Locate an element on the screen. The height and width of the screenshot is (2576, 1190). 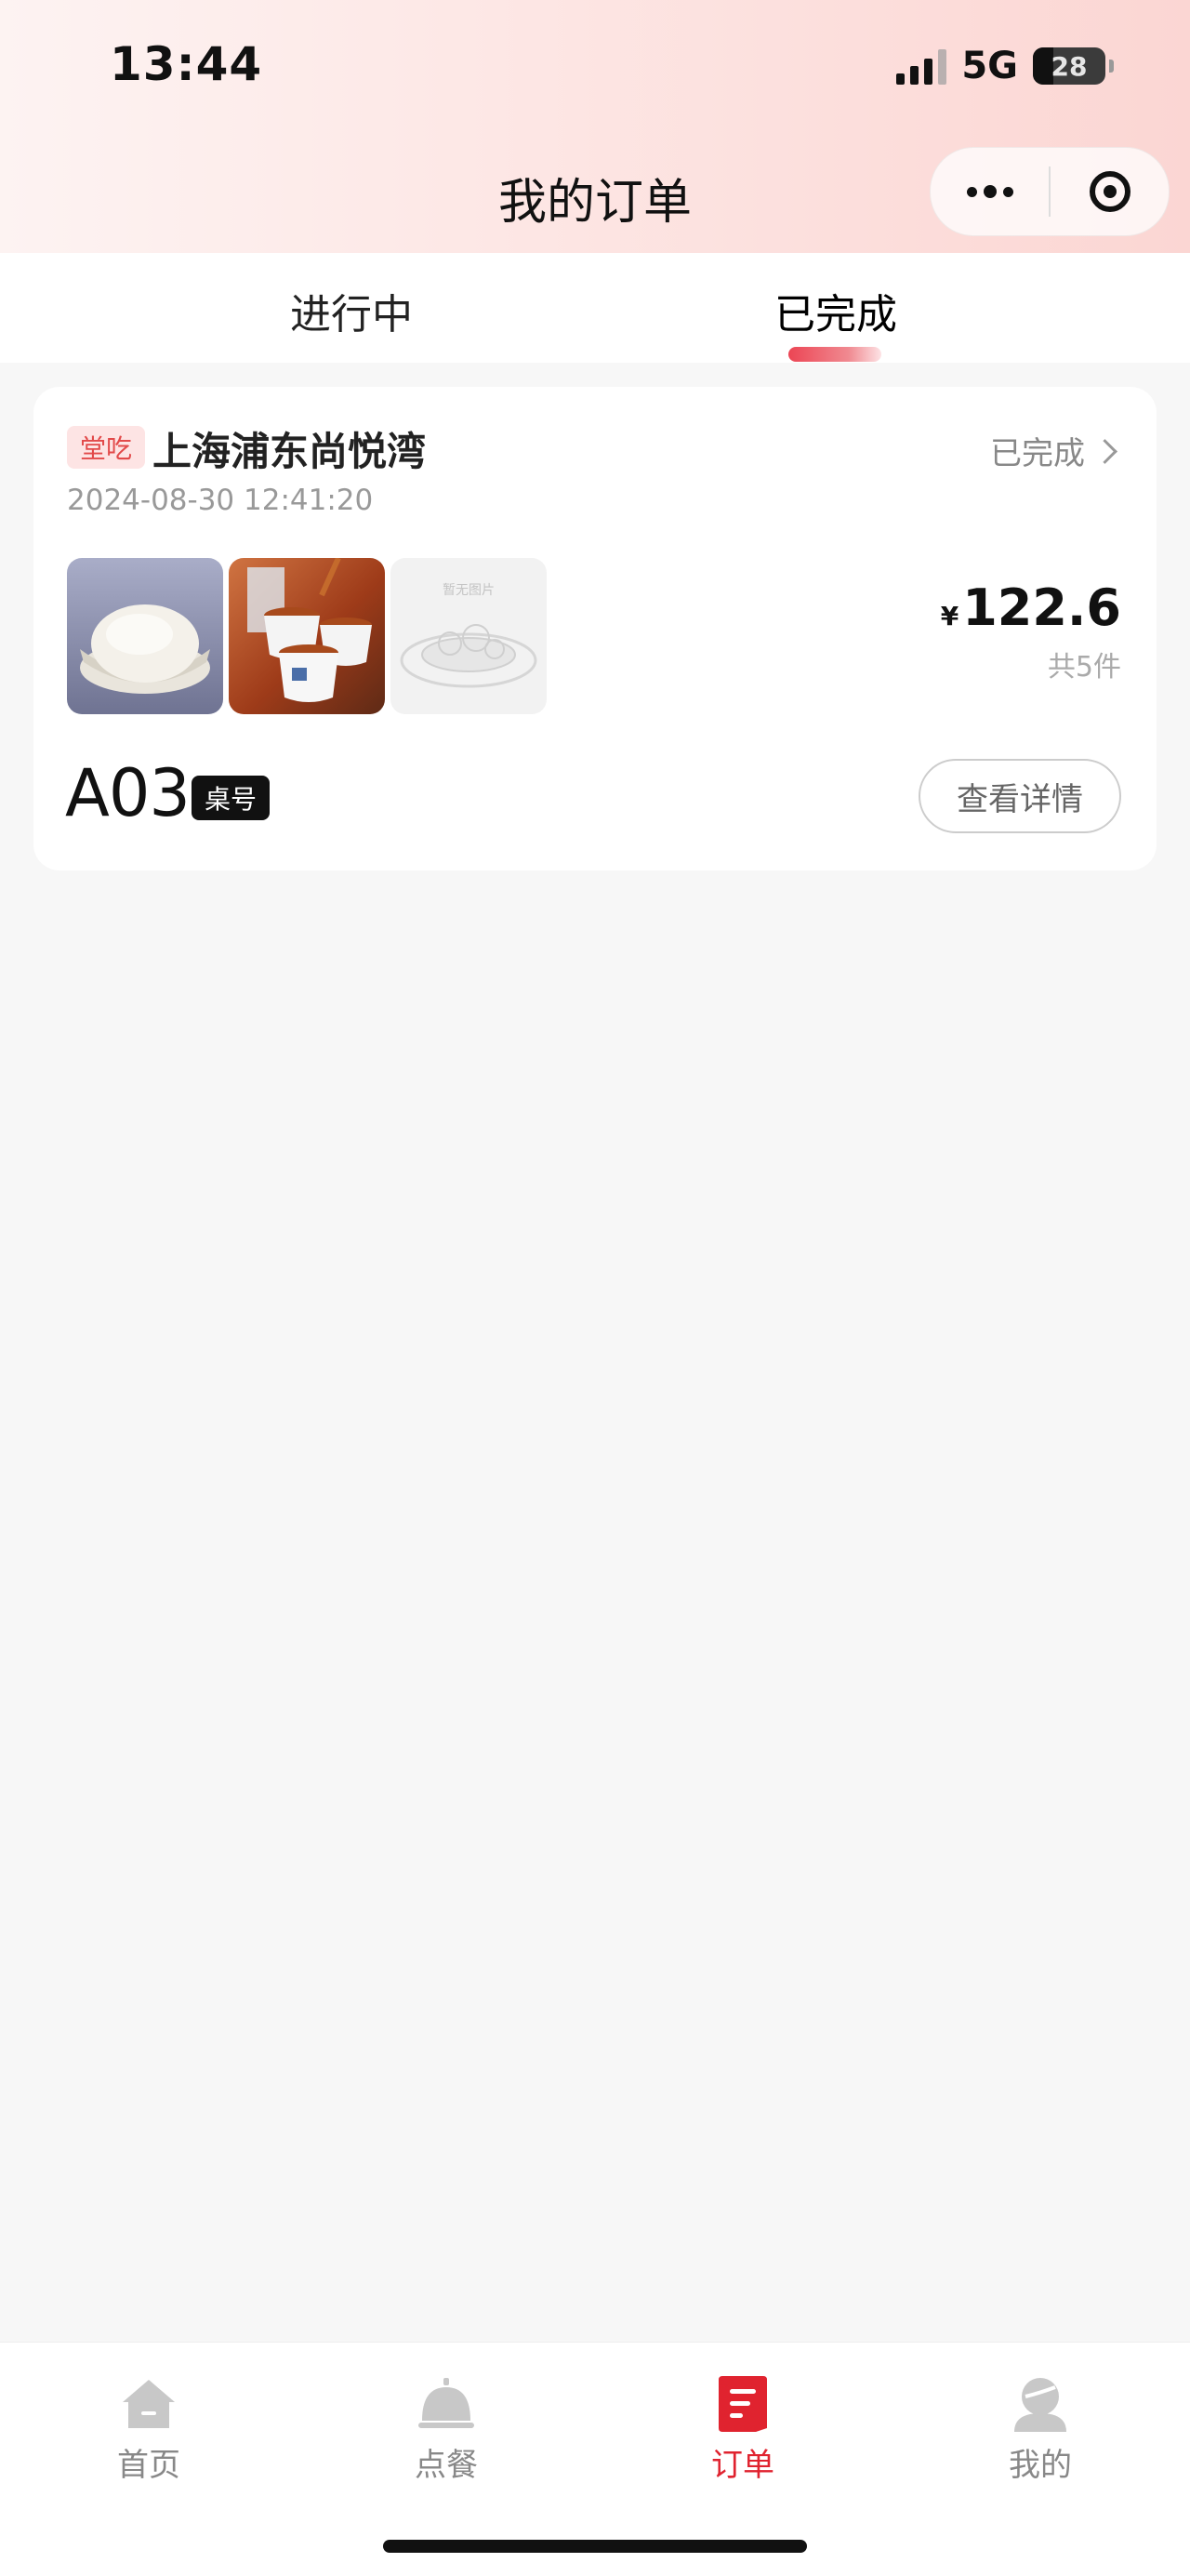
close-button is located at coordinates (1110, 191).